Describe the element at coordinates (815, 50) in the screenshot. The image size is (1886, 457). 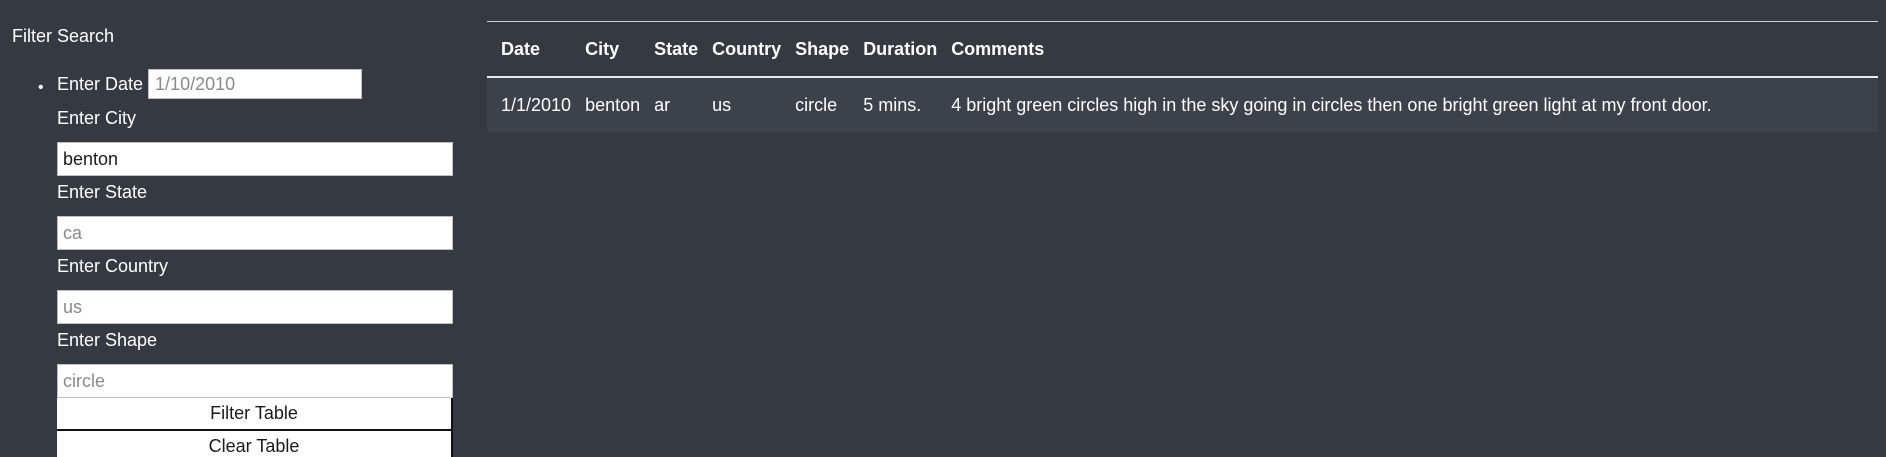
I see `header-shape: Shape` at that location.